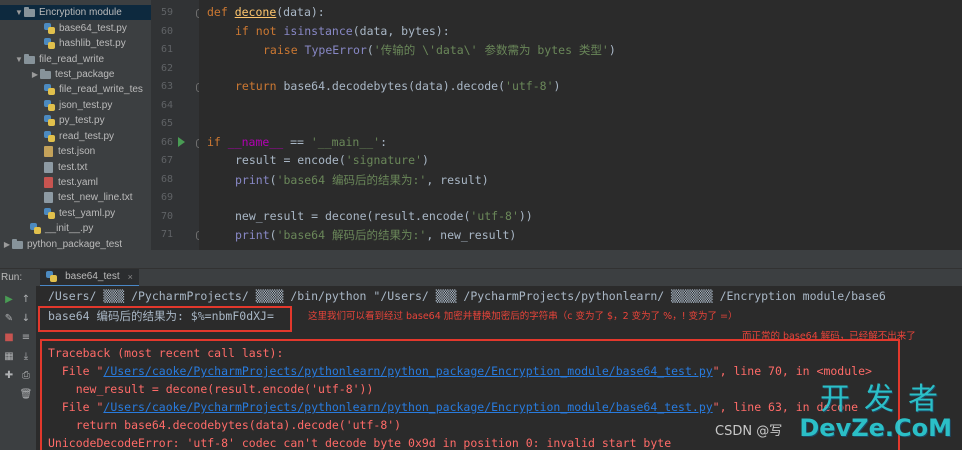 The height and width of the screenshot is (450, 962). Describe the element at coordinates (130, 277) in the screenshot. I see `close-icon: ×` at that location.